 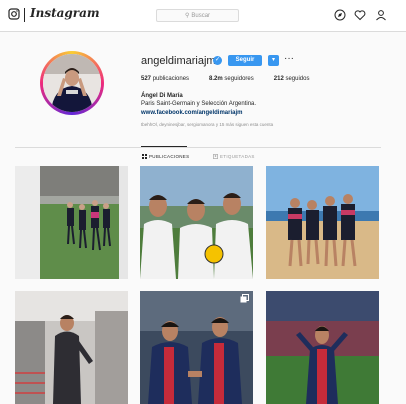 I want to click on profile-full-name: Ángel Di María, so click(x=162, y=96).